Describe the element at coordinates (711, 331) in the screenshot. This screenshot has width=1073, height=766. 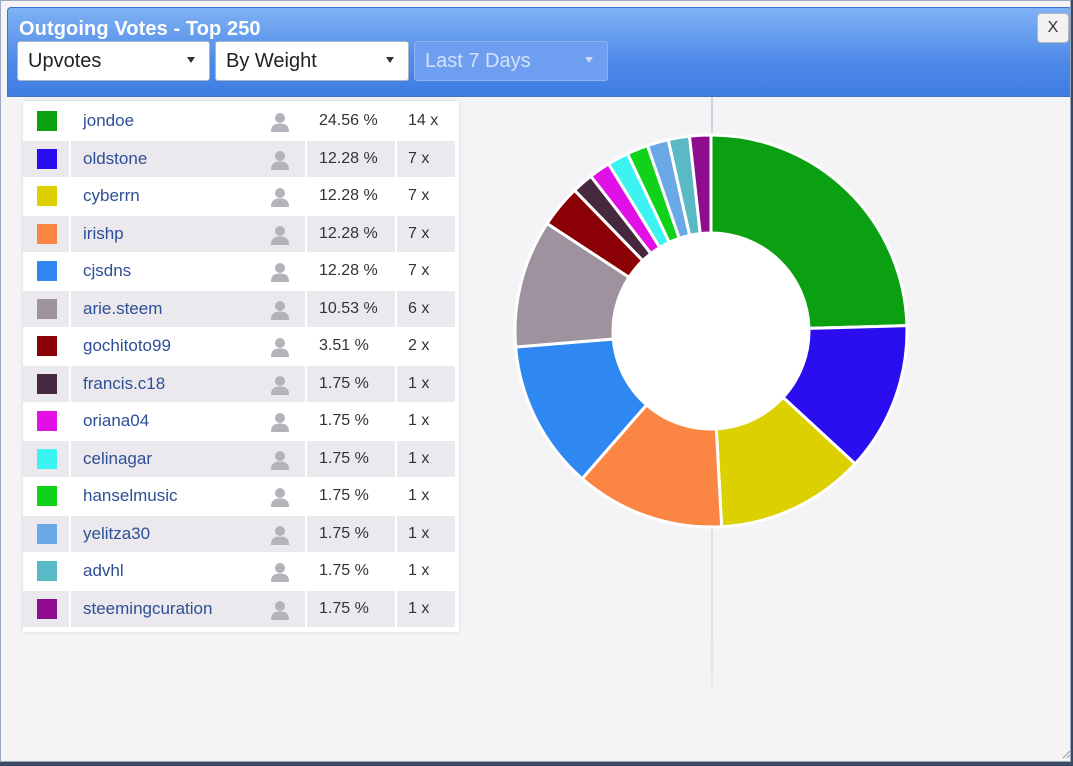
I see `donut-hole` at that location.